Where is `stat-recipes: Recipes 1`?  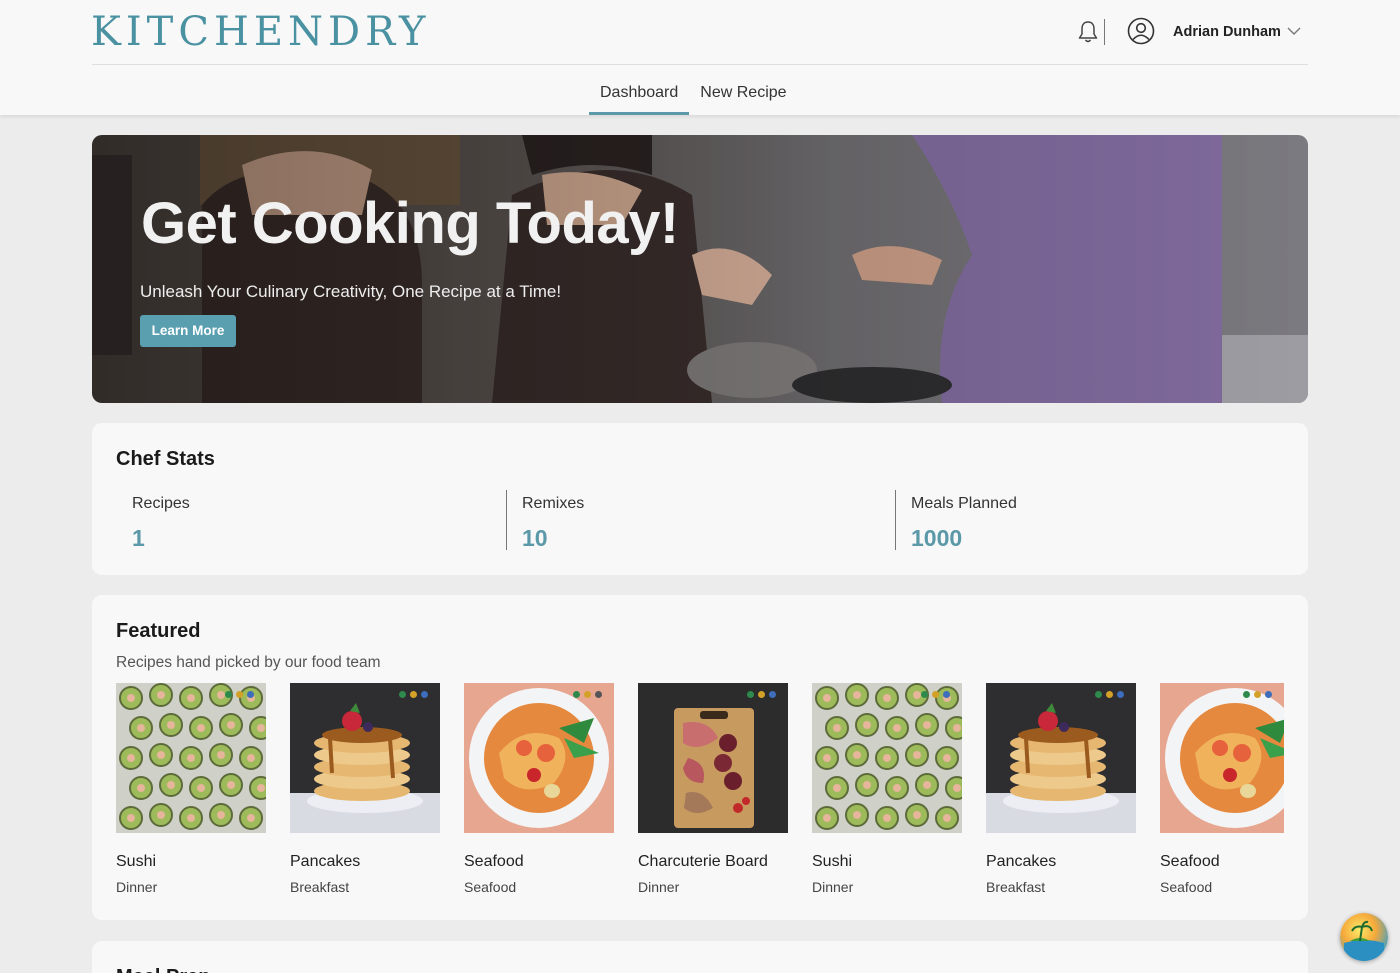 stat-recipes: Recipes 1 is located at coordinates (161, 521).